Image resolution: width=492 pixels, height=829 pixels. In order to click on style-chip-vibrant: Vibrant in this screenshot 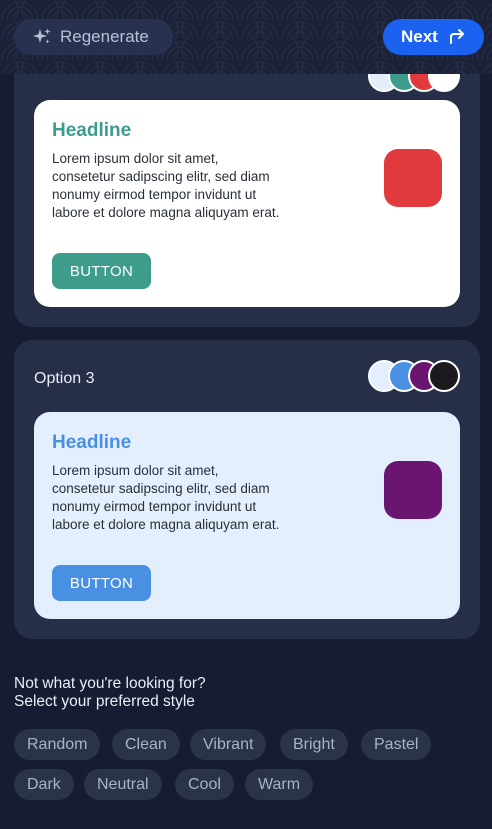, I will do `click(228, 744)`.